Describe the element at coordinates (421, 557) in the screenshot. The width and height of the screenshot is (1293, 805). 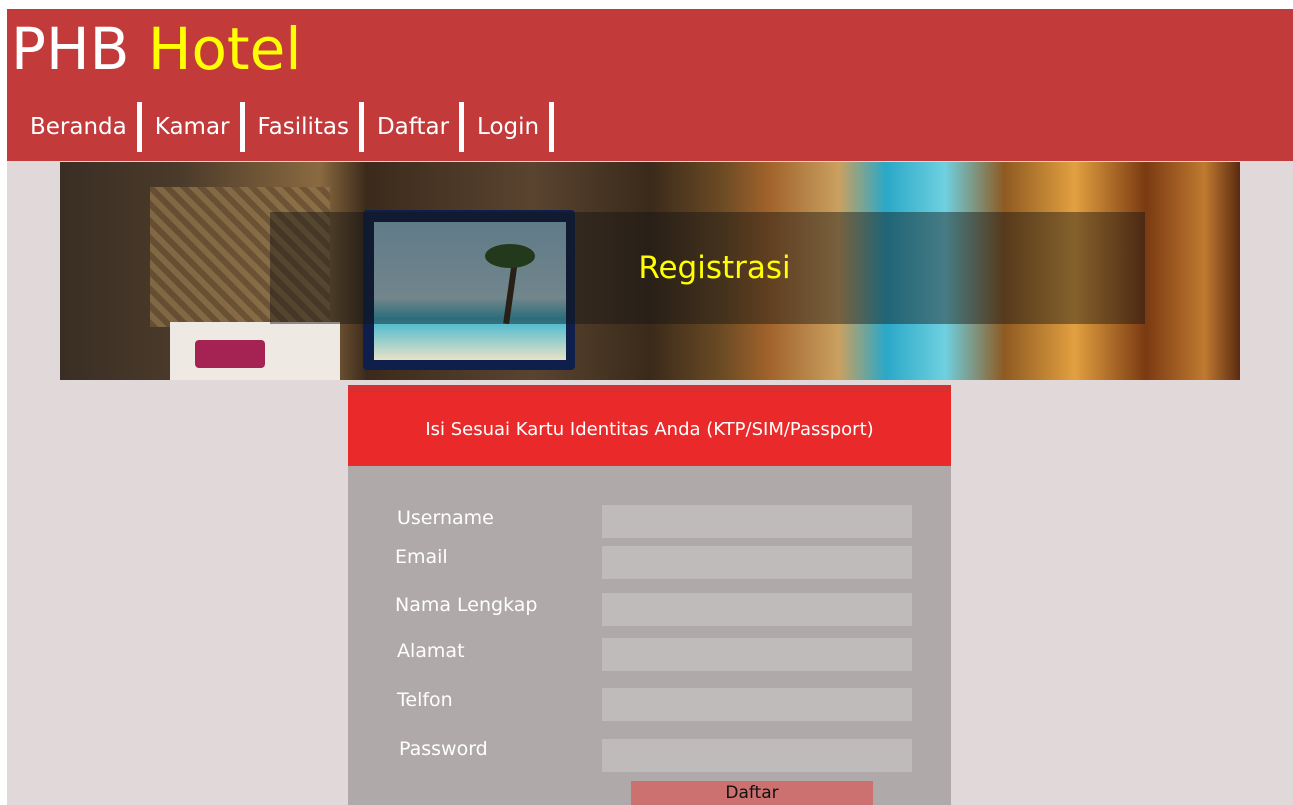
I see `email-label: Email` at that location.